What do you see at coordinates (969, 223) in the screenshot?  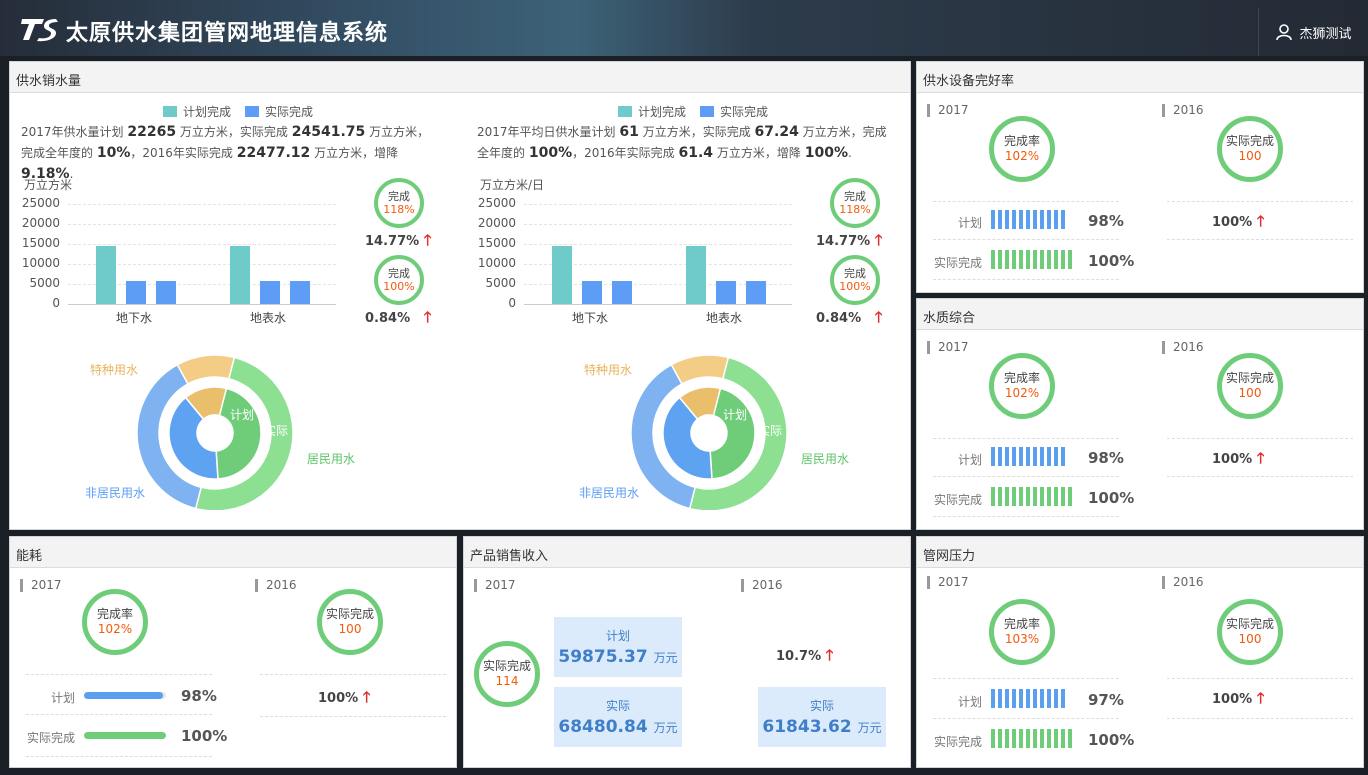 I see `plan-label: 计划` at bounding box center [969, 223].